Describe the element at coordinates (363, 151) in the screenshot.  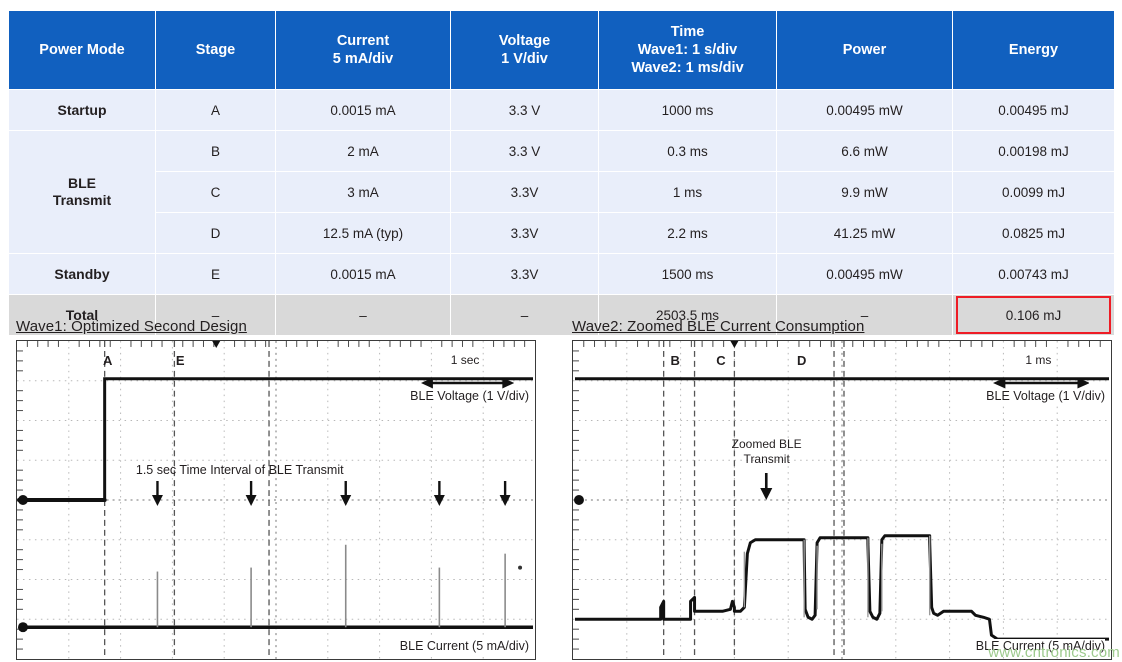
I see `cell-current: 2 mA` at that location.